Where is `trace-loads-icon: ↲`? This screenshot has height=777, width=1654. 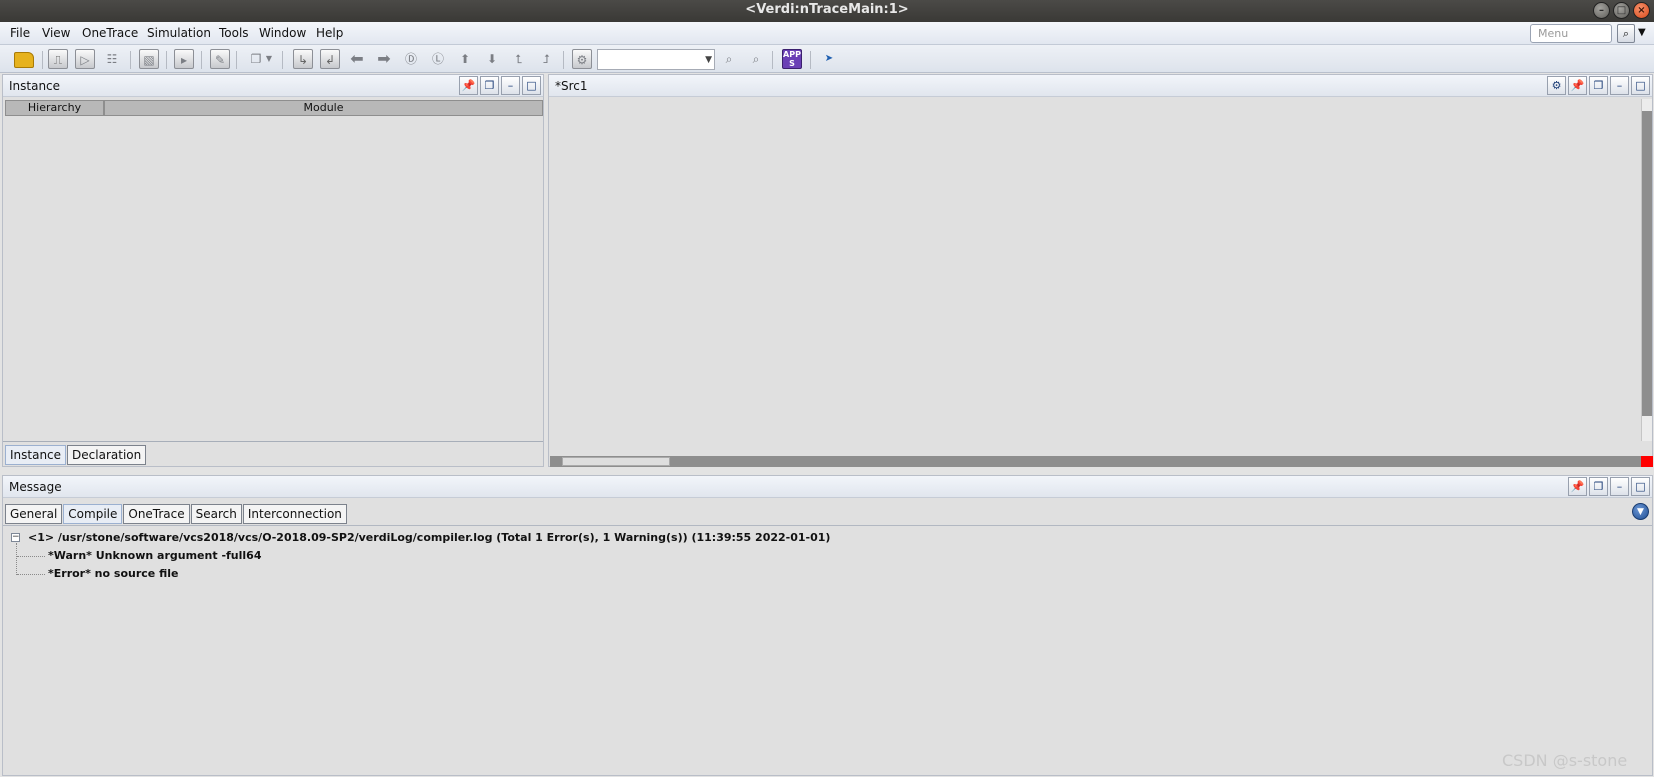 trace-loads-icon: ↲ is located at coordinates (330, 59).